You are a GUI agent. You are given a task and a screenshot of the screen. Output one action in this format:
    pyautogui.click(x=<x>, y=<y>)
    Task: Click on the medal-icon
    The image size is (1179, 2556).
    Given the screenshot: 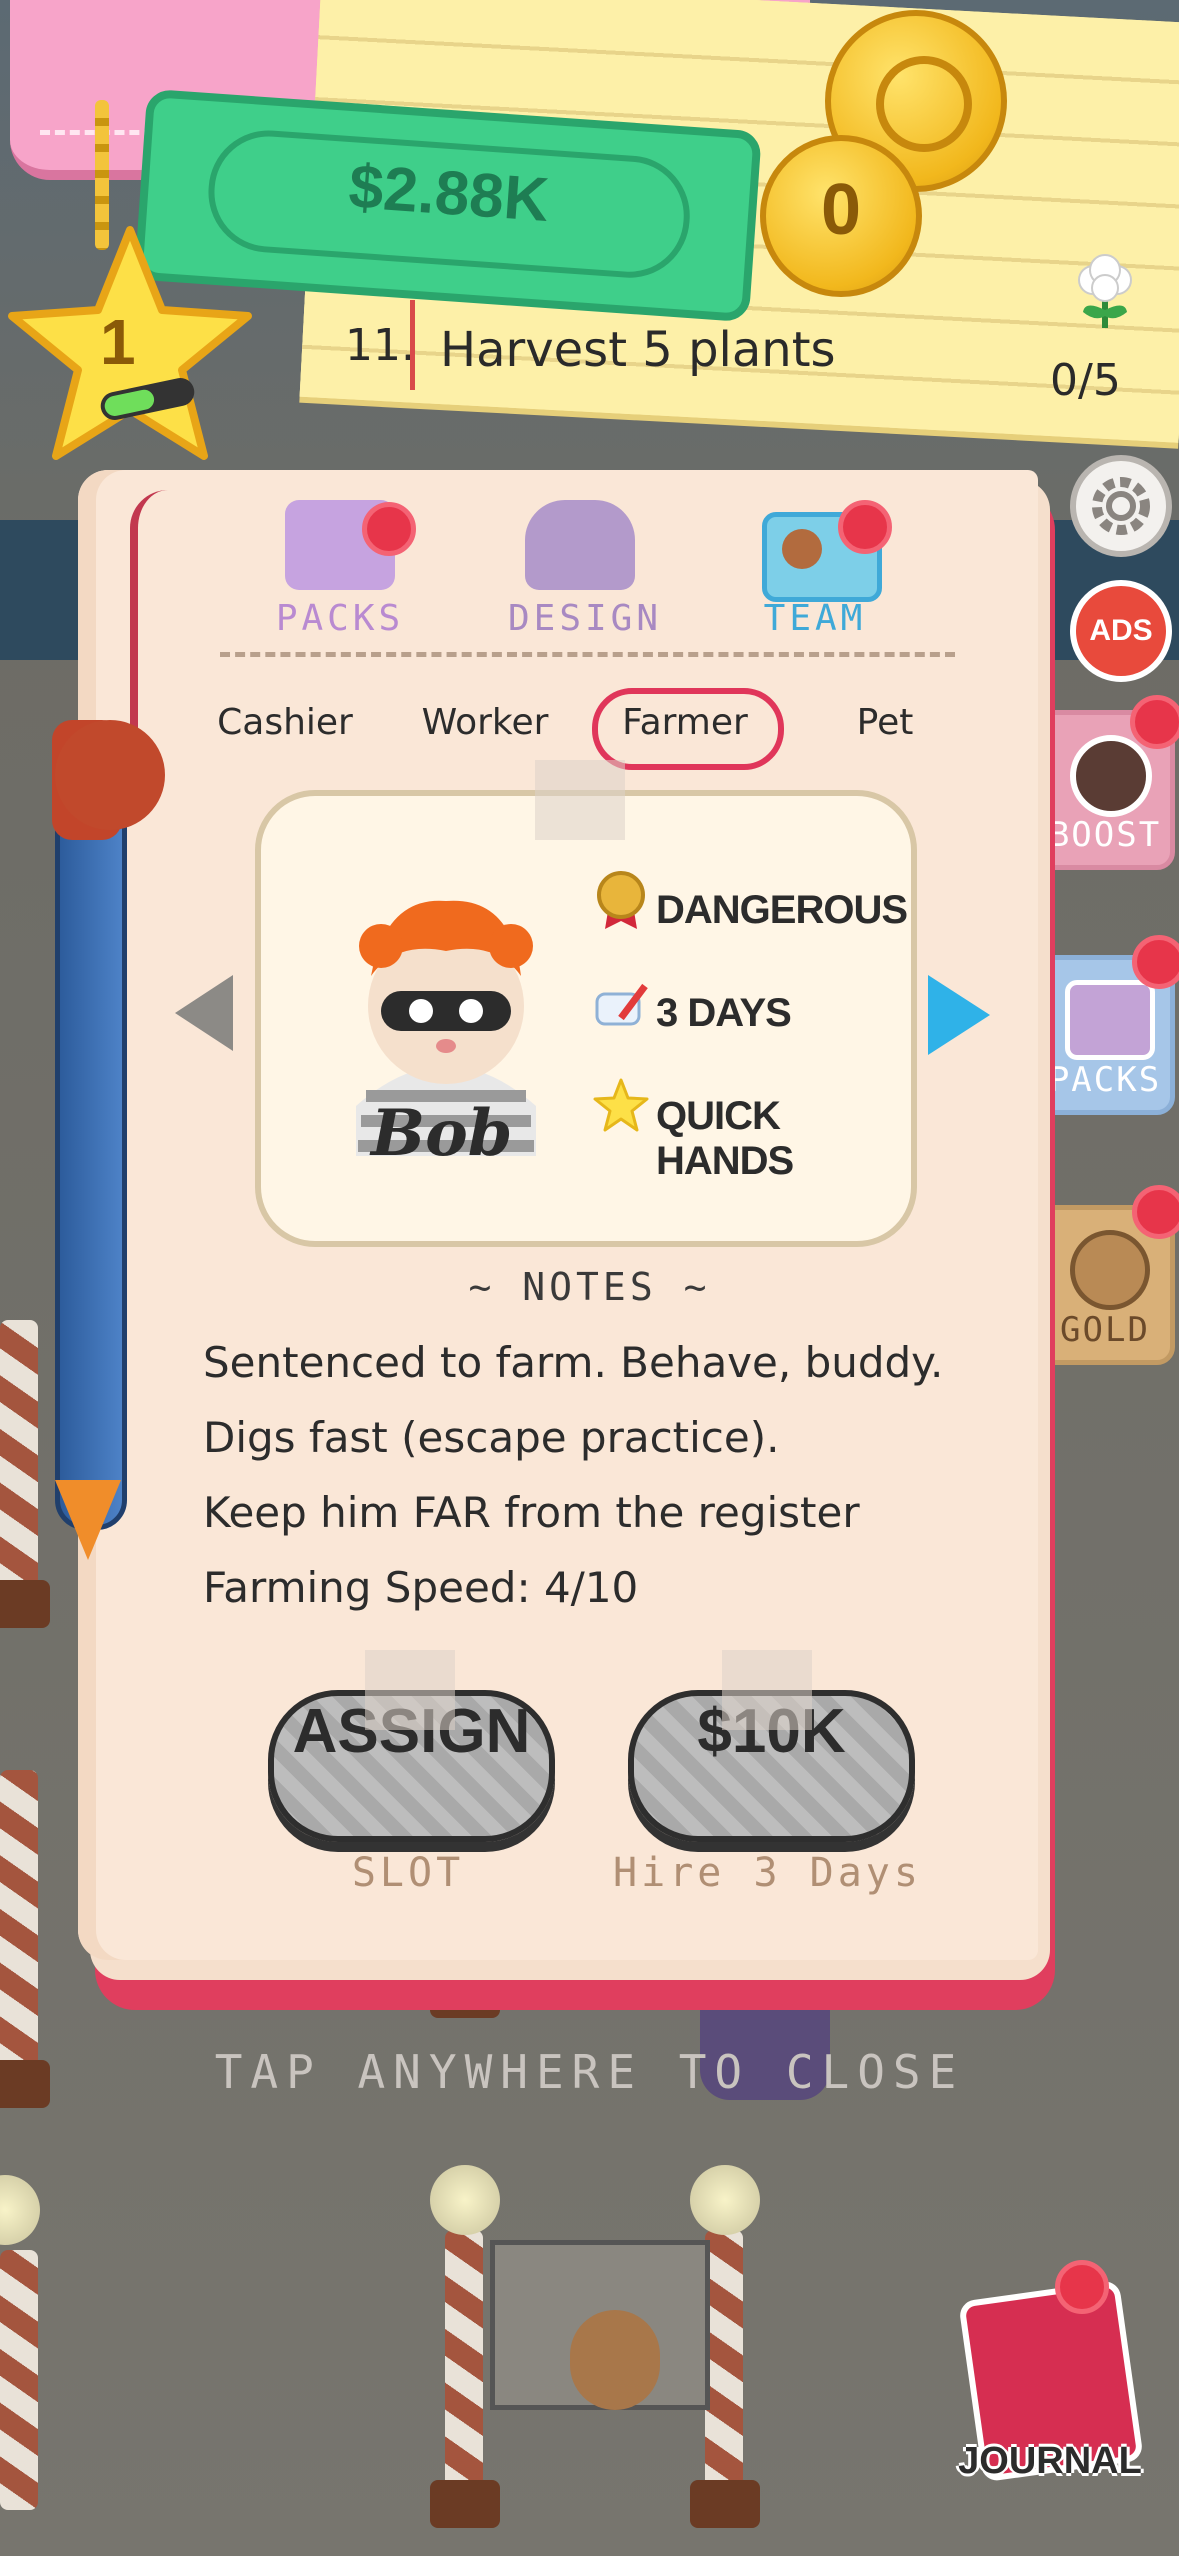 What is the action you would take?
    pyautogui.click(x=621, y=900)
    